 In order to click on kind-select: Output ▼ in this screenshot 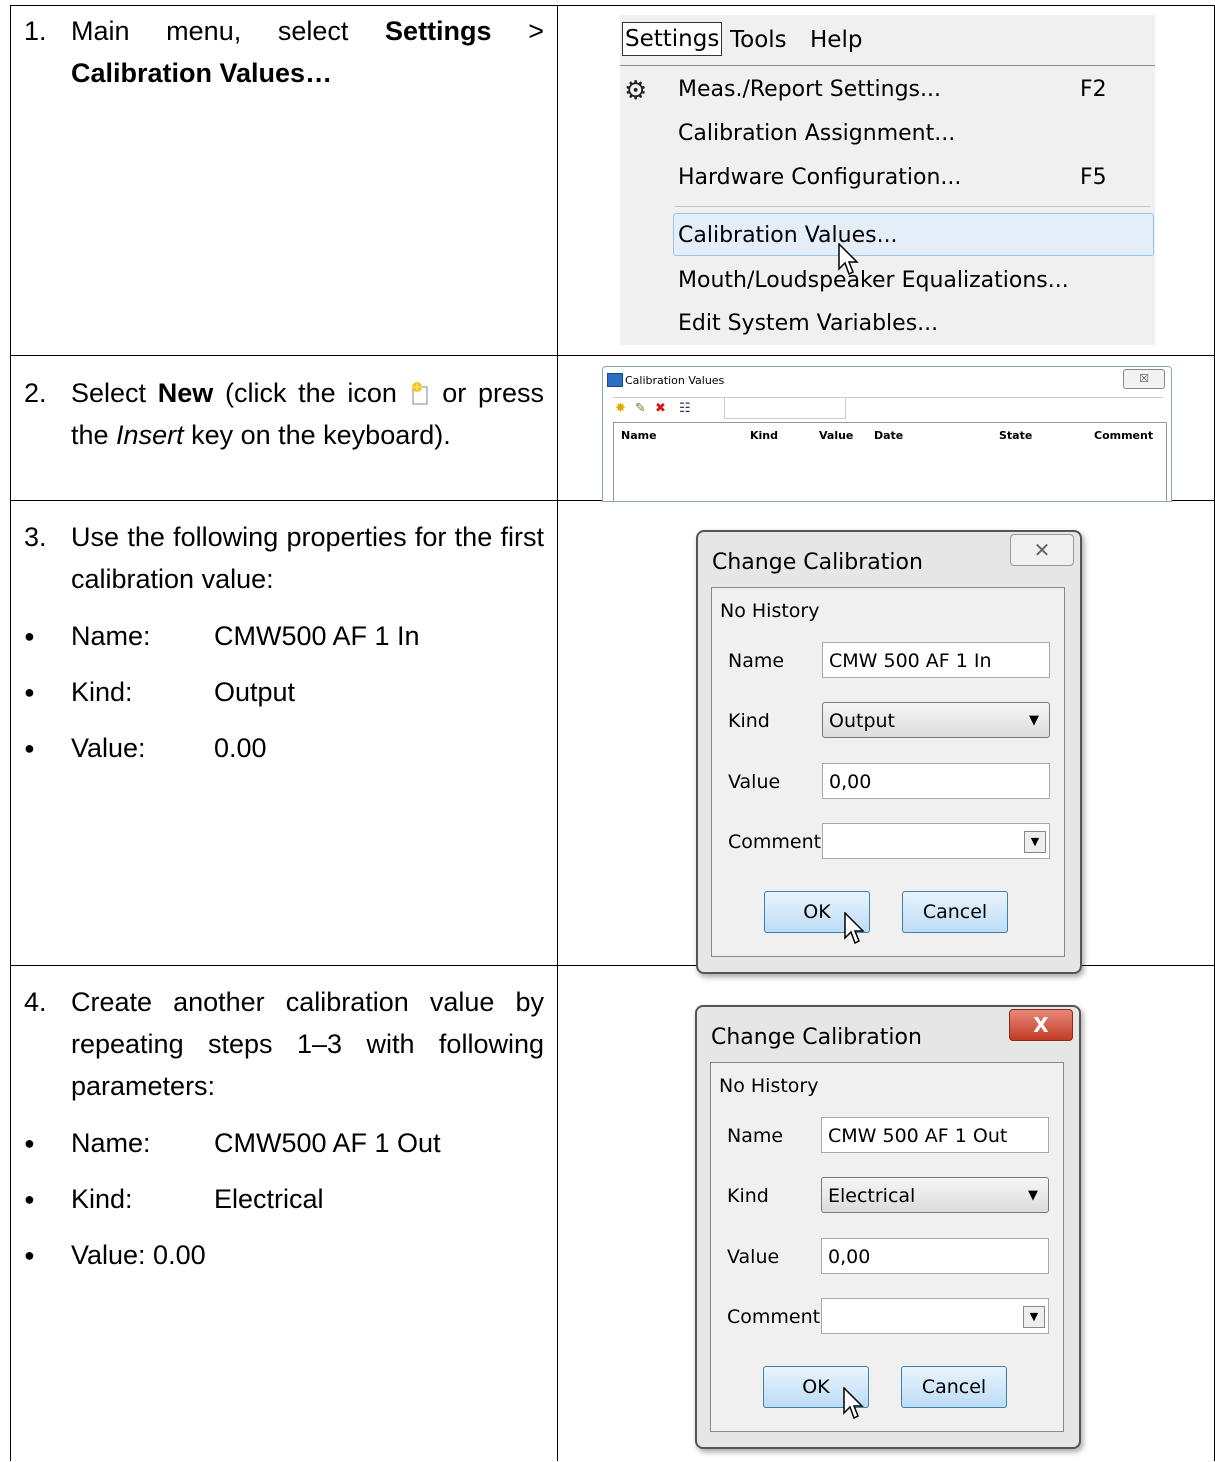, I will do `click(936, 720)`.